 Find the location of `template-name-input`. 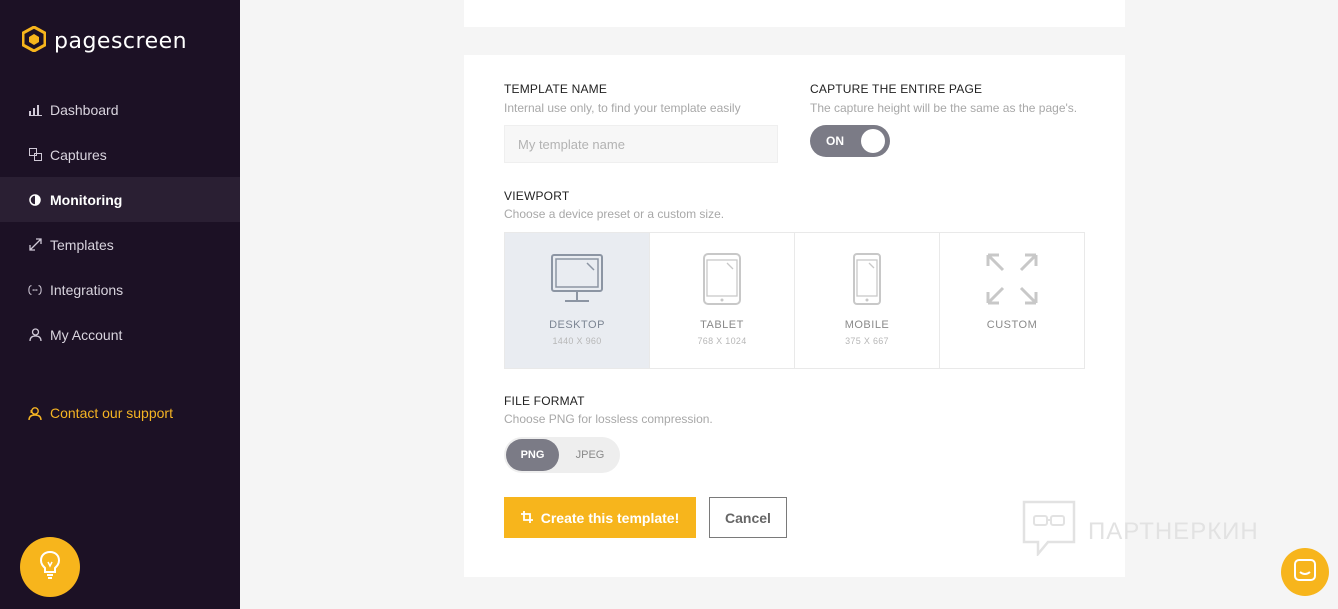

template-name-input is located at coordinates (641, 144).